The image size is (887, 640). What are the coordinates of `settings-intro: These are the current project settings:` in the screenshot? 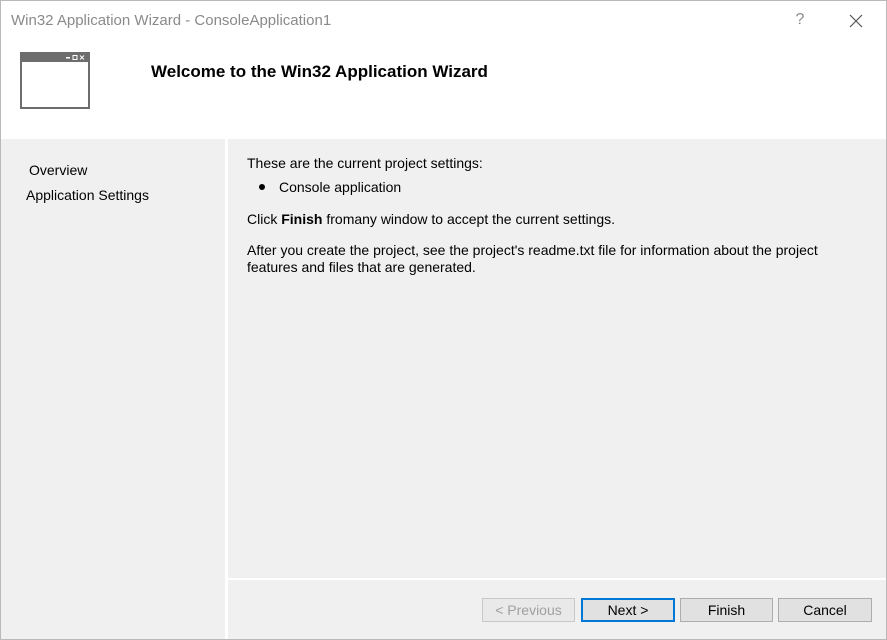 It's located at (365, 163).